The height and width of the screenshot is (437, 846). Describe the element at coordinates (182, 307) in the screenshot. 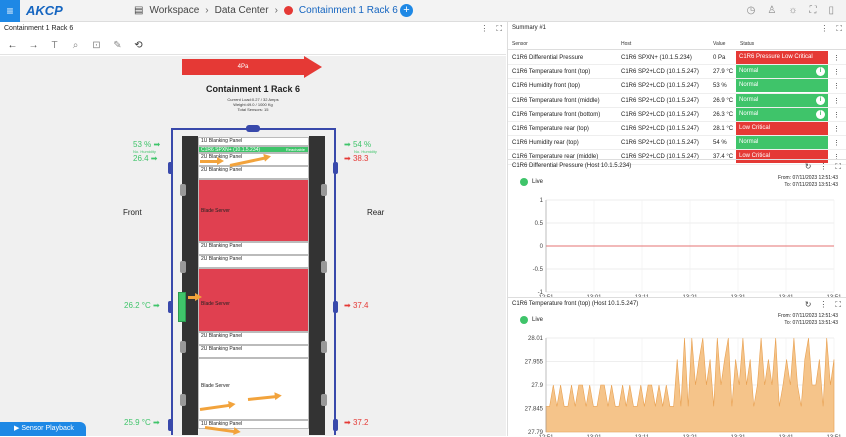

I see `sensor-strip` at that location.